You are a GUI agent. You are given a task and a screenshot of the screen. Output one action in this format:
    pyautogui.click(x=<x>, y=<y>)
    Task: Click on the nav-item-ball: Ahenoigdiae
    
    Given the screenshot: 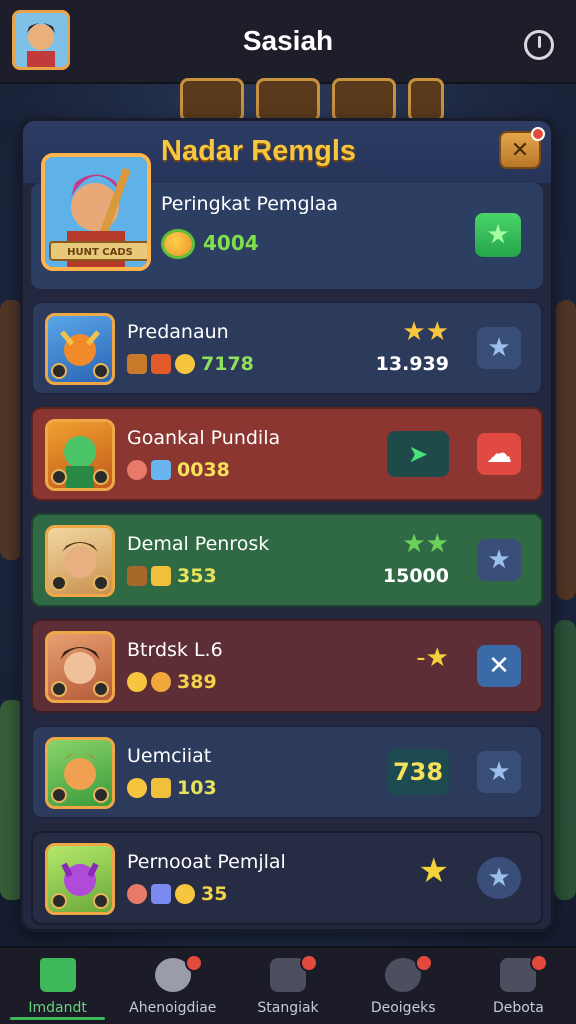 What is the action you would take?
    pyautogui.click(x=172, y=986)
    